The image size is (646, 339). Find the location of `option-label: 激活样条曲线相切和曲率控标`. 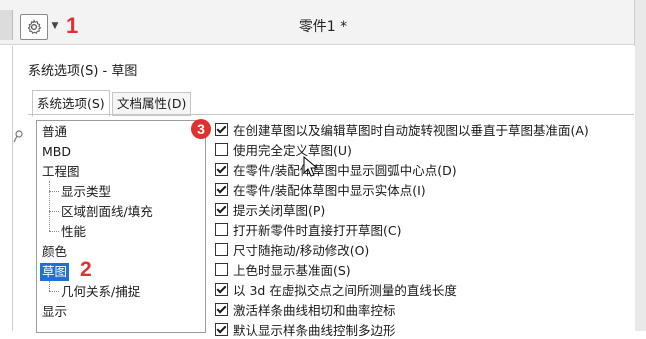

option-label: 激活样条曲线相切和曲率控标 is located at coordinates (314, 310).